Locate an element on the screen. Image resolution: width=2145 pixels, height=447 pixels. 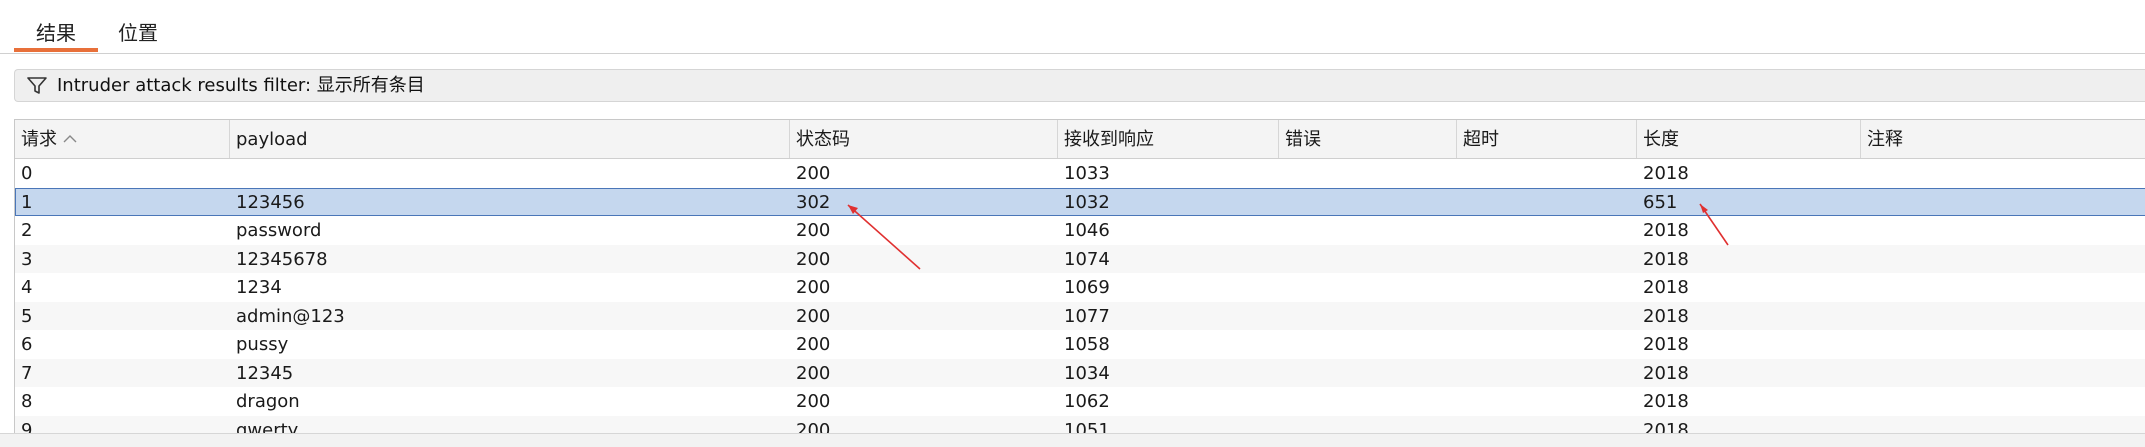
cell-response-received: 1058 is located at coordinates (1087, 344).